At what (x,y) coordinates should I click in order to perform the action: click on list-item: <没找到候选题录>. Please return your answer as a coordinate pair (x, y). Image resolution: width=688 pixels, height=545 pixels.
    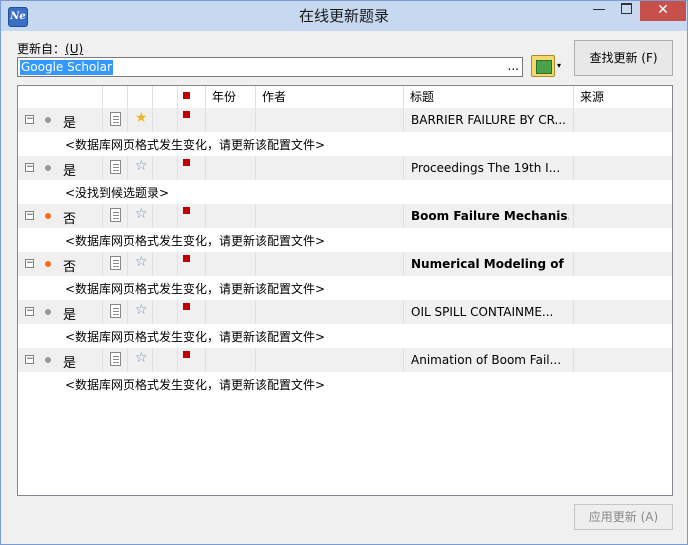
    Looking at the image, I should click on (345, 192).